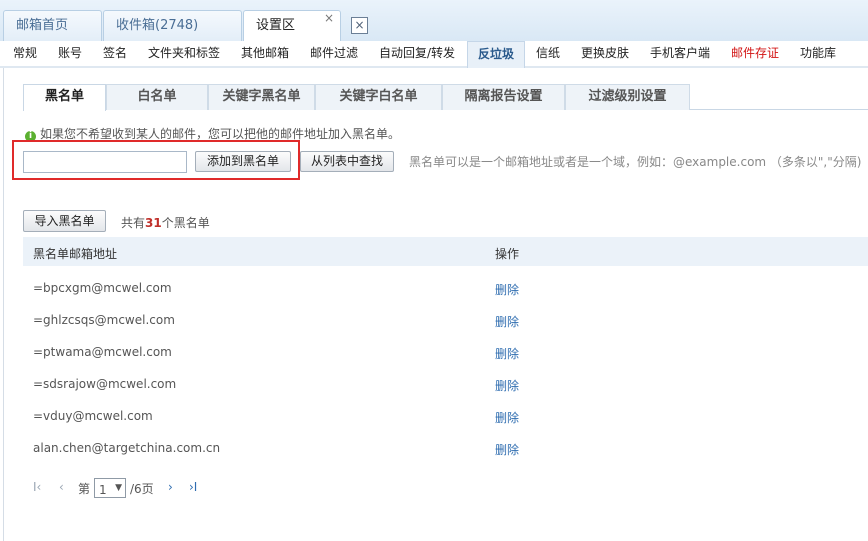 This screenshot has height=541, width=868. What do you see at coordinates (185, 223) in the screenshot?
I see `count-suffix: 个黑名单` at bounding box center [185, 223].